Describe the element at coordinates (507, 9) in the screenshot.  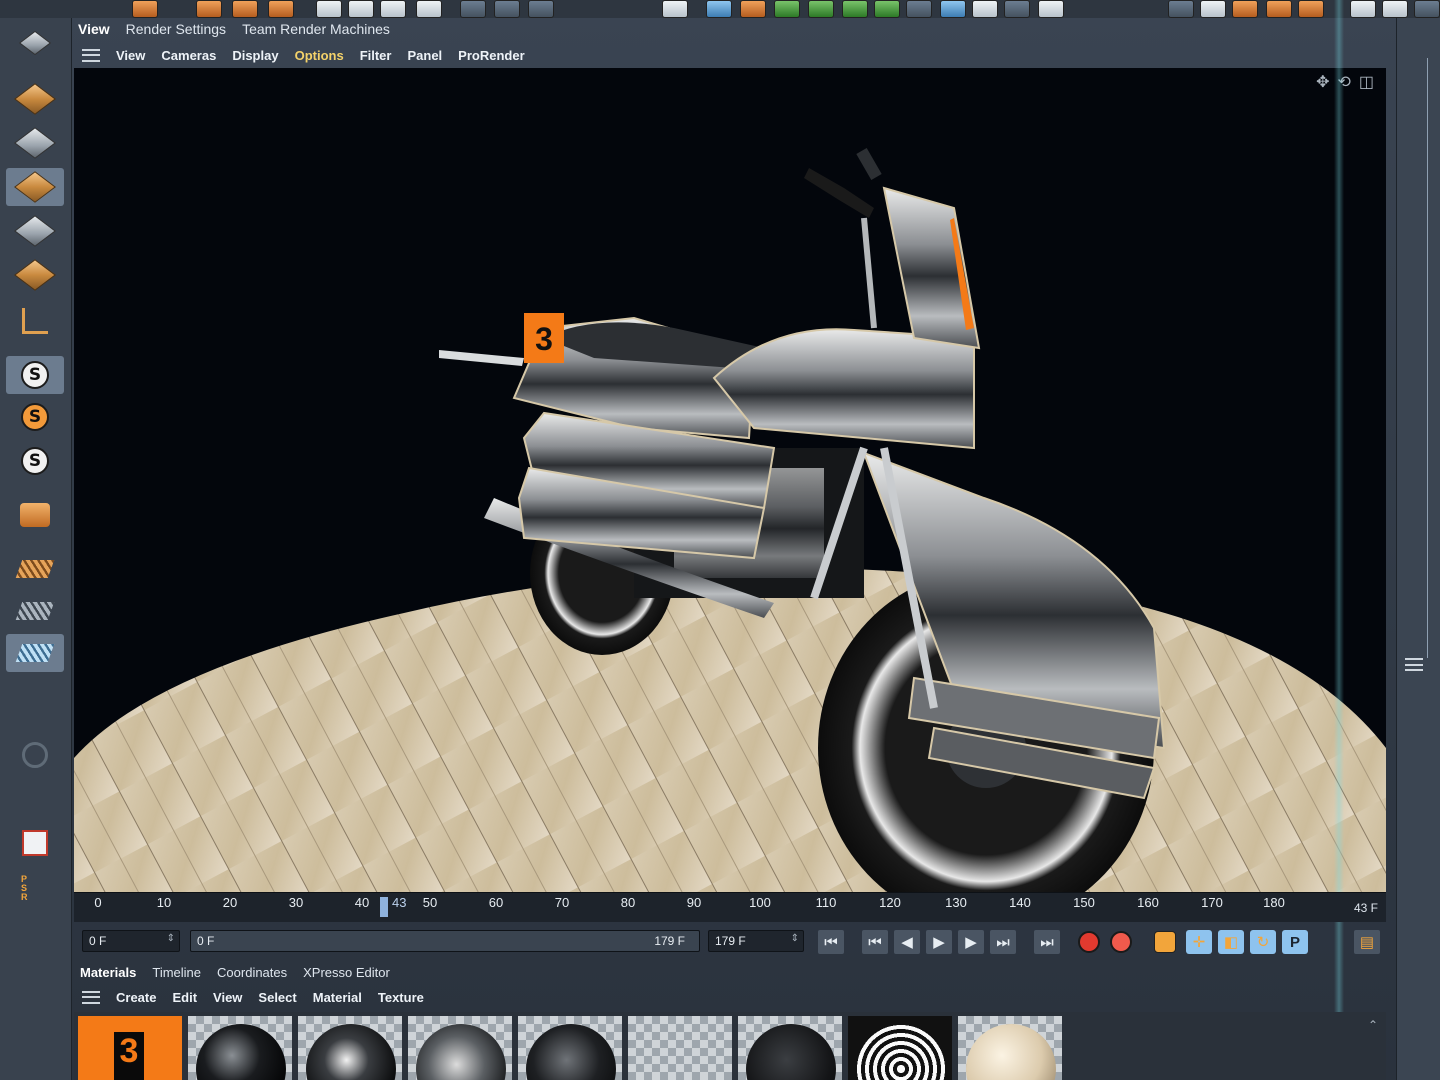
I see `render-picture-viewer-icon` at that location.